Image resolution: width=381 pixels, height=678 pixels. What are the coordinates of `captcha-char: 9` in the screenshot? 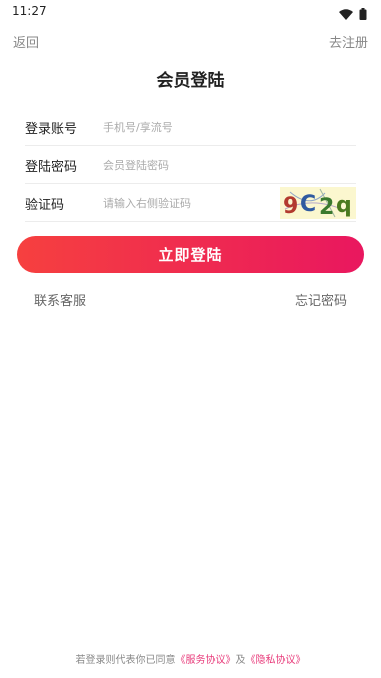 It's located at (290, 206).